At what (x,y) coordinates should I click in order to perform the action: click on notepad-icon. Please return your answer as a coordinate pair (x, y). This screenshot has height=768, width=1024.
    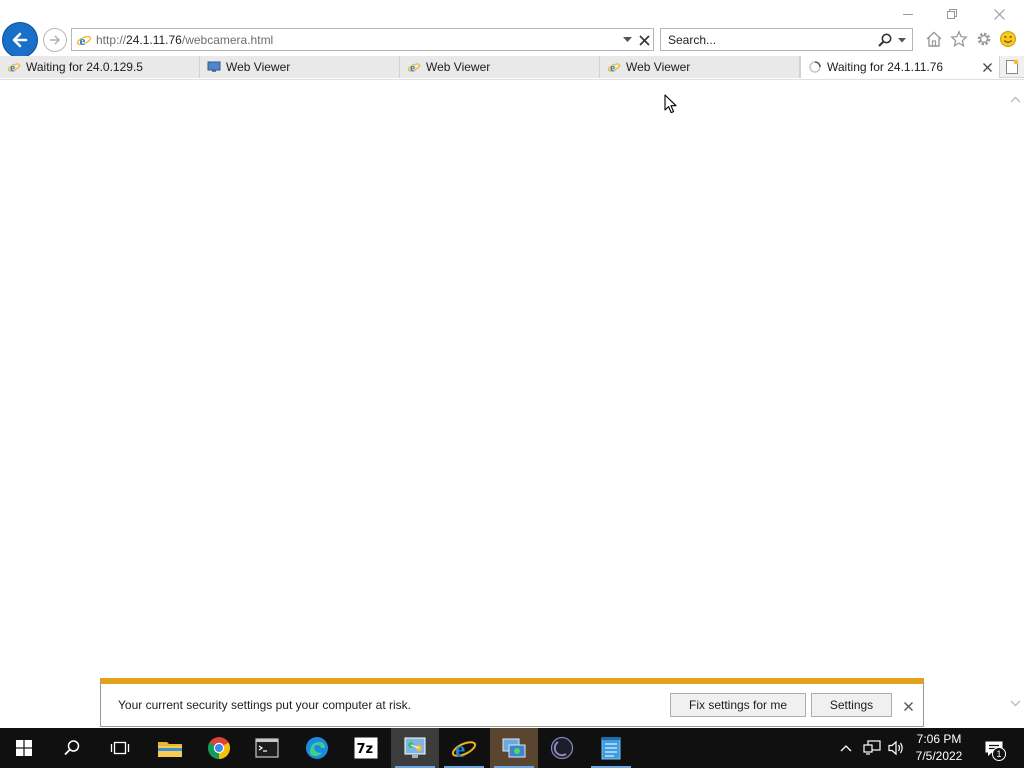
    Looking at the image, I should click on (611, 748).